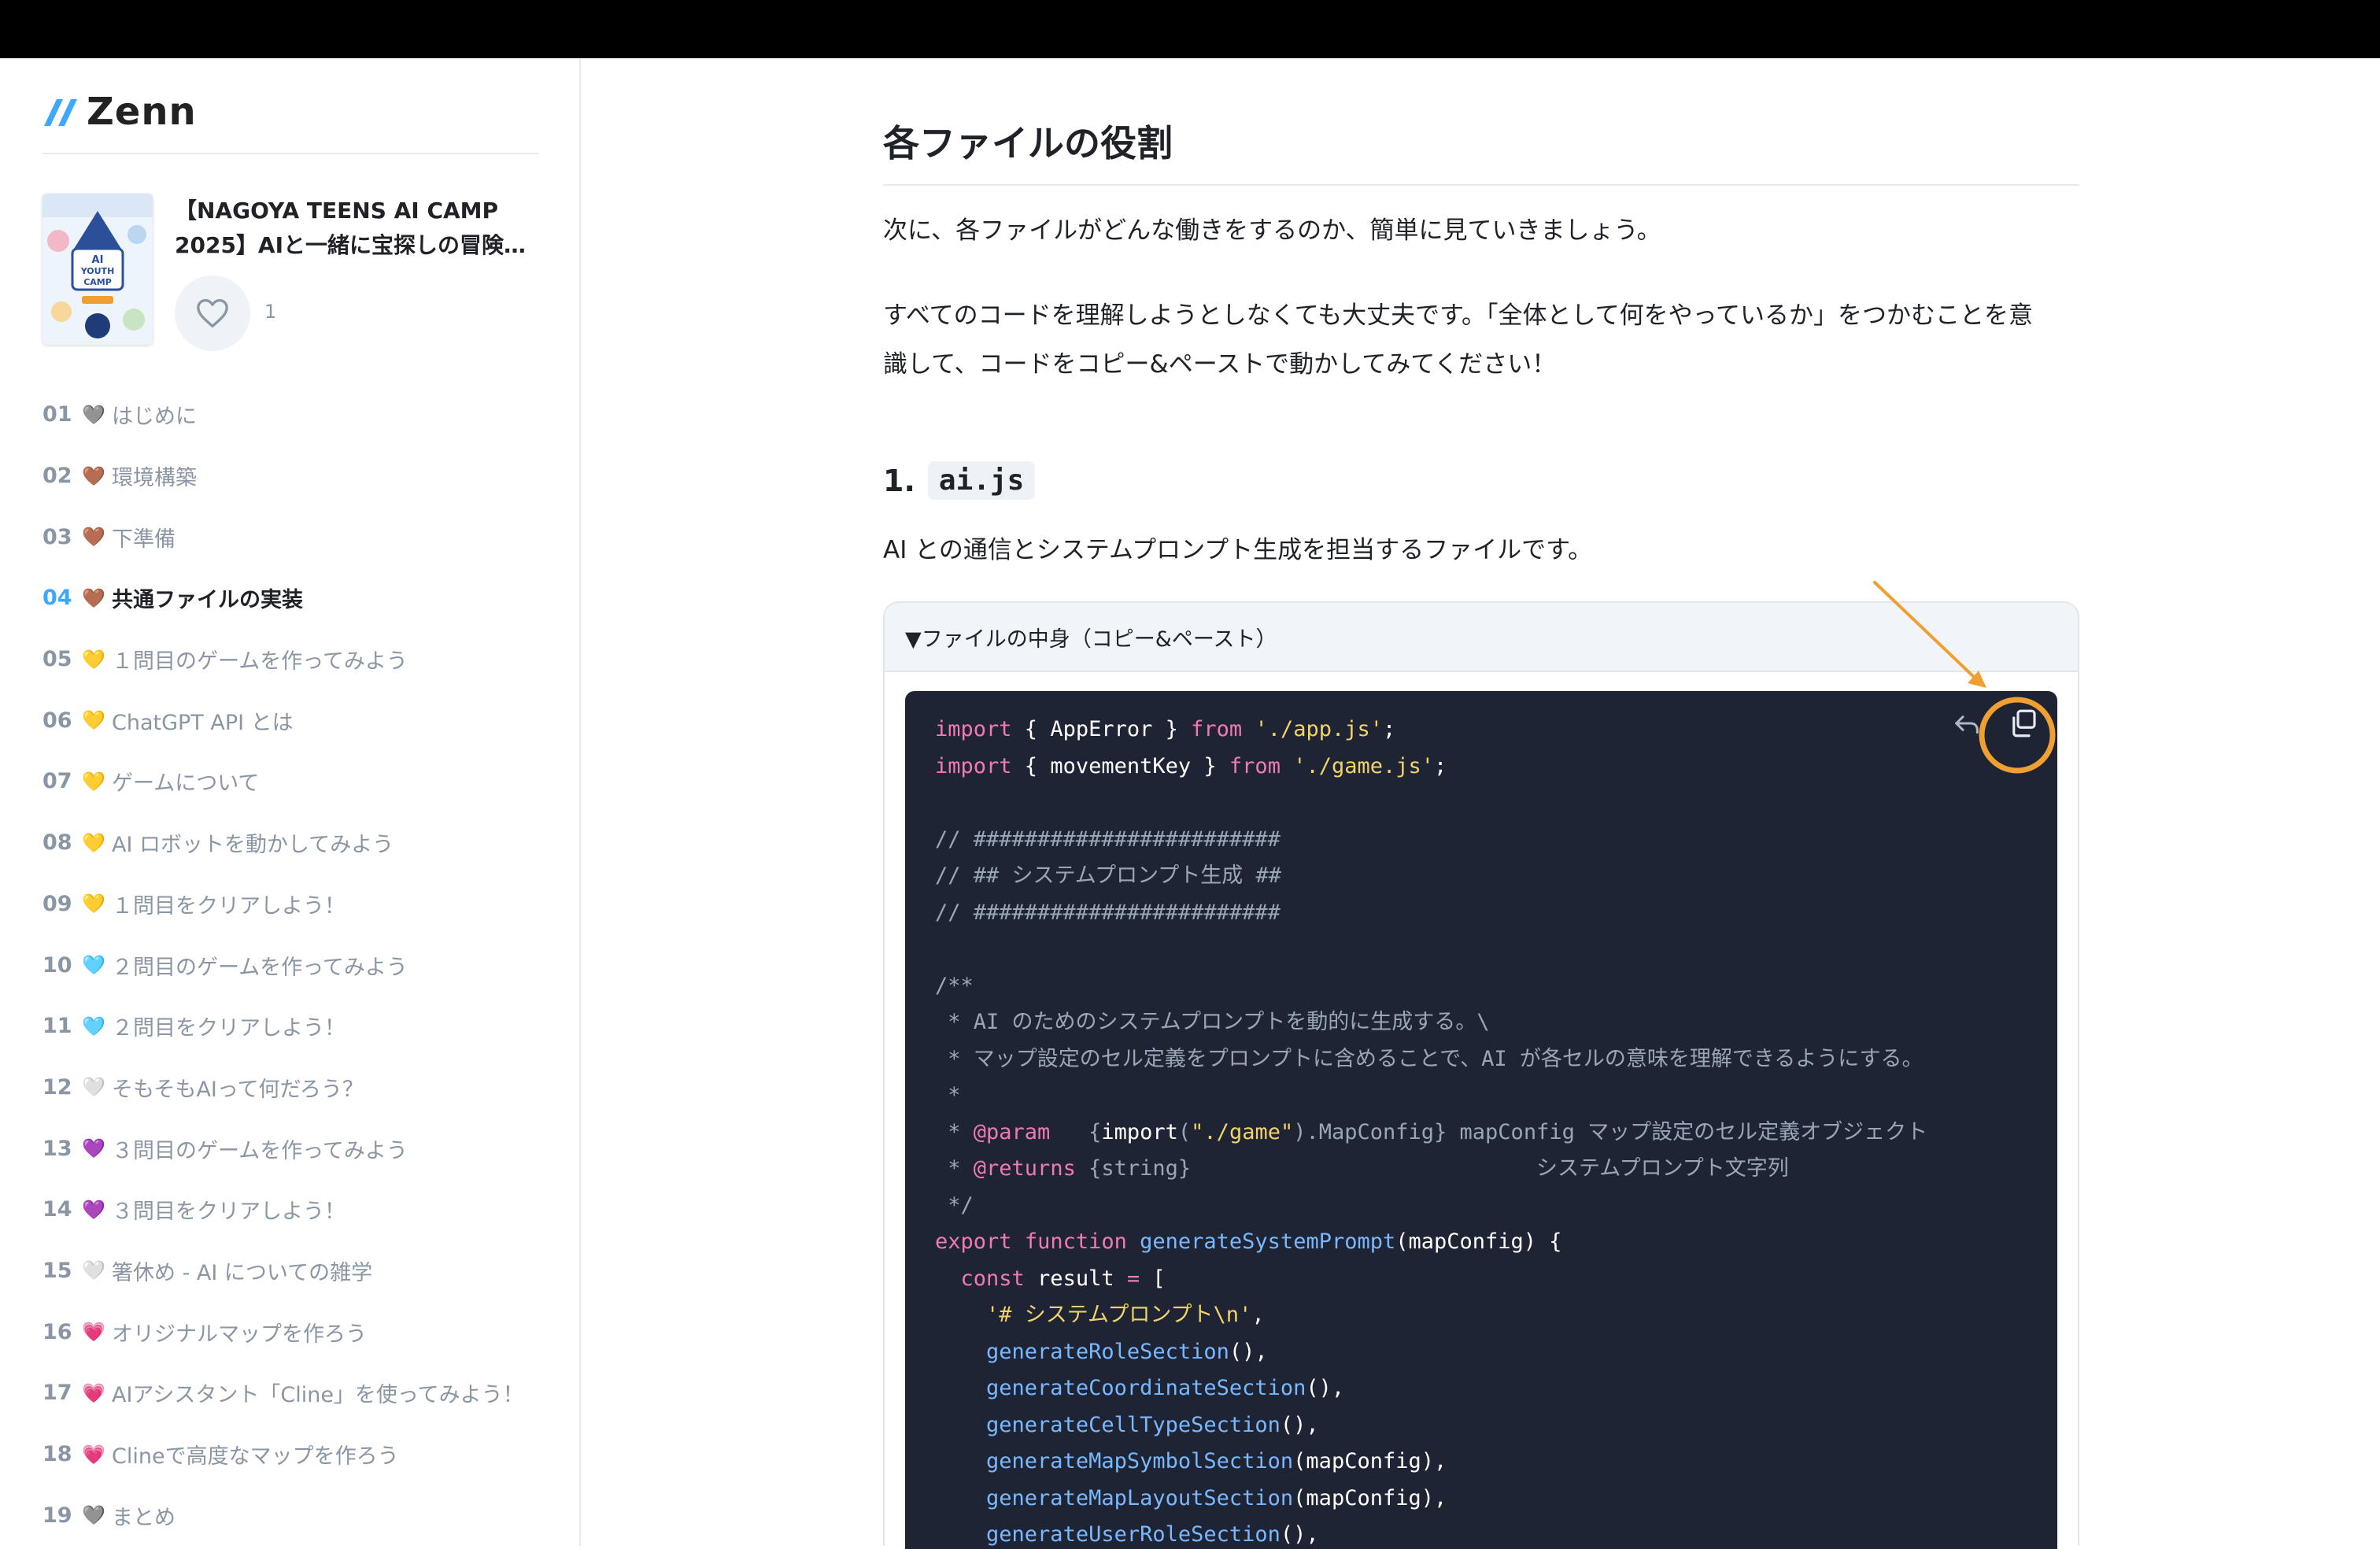  Describe the element at coordinates (1212, 1022) in the screenshot. I see `code-token: * AI のためのシステムプロンプトを動的に生成する。\` at that location.